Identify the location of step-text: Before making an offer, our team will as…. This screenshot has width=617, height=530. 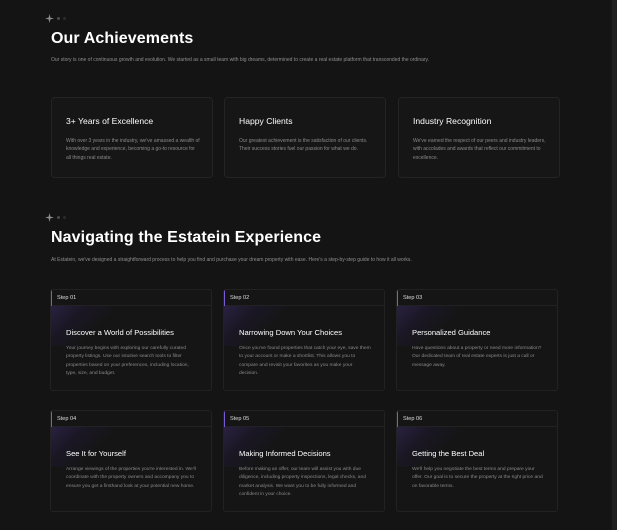
(302, 482).